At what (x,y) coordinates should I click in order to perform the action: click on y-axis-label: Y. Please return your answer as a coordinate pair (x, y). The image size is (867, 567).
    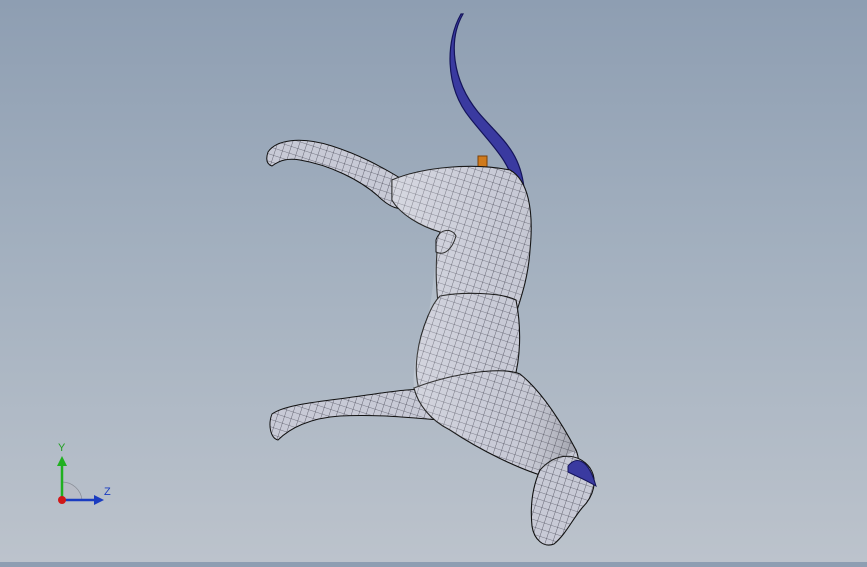
    Looking at the image, I should click on (62, 448).